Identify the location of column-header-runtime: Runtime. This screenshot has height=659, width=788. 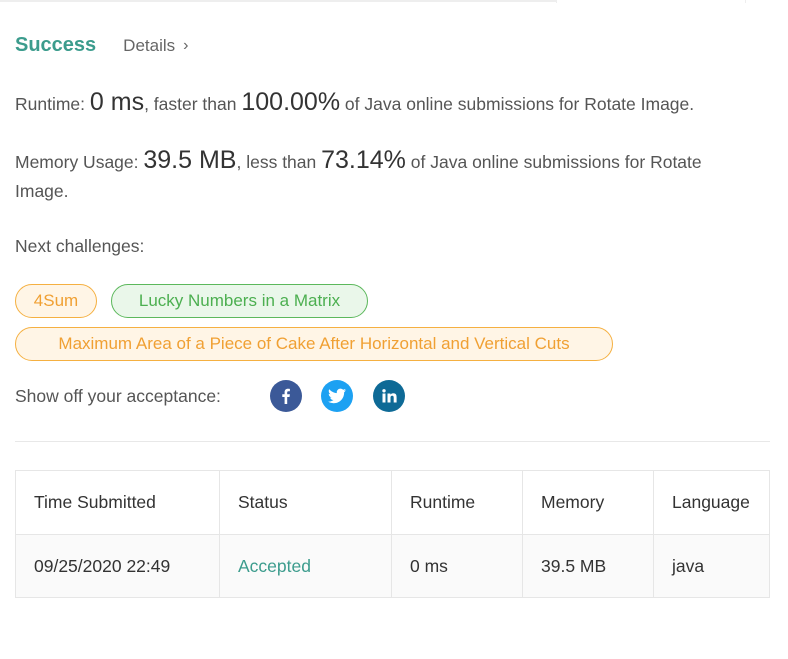
(457, 502).